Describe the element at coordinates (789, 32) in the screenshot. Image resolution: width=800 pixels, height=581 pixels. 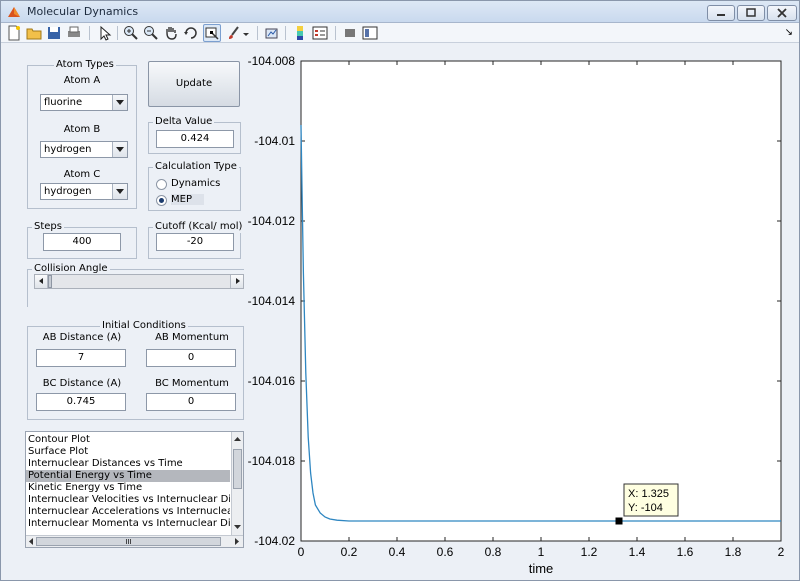
I see `dock-arrow-icon: ↘` at that location.